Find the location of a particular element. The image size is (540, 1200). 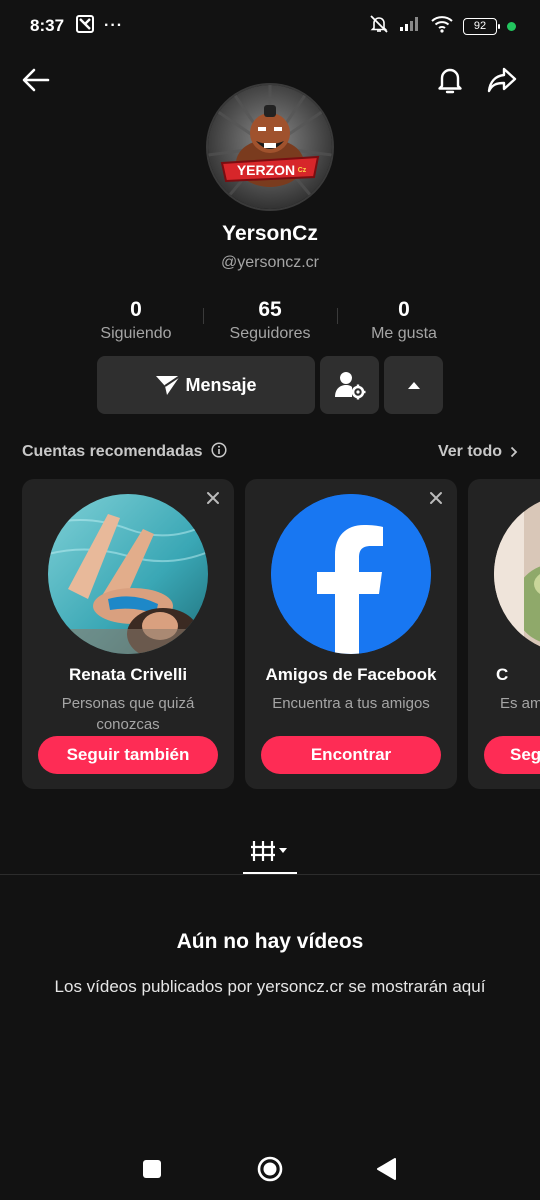

share-button is located at coordinates (502, 80).